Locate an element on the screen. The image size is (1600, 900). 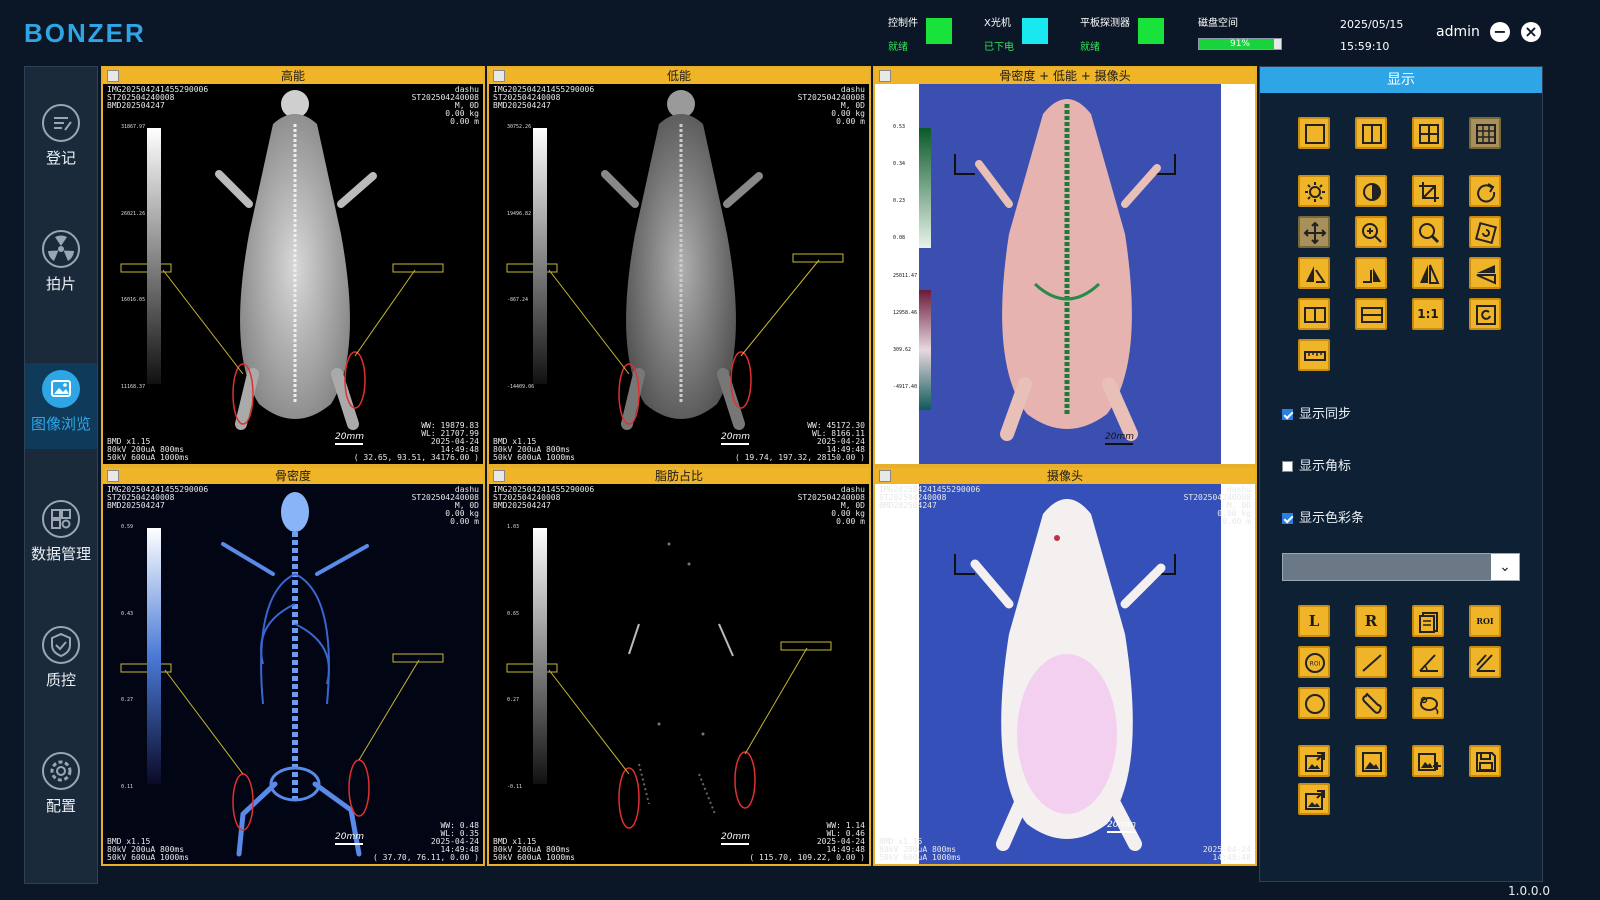
export-image-button is located at coordinates (1314, 761).